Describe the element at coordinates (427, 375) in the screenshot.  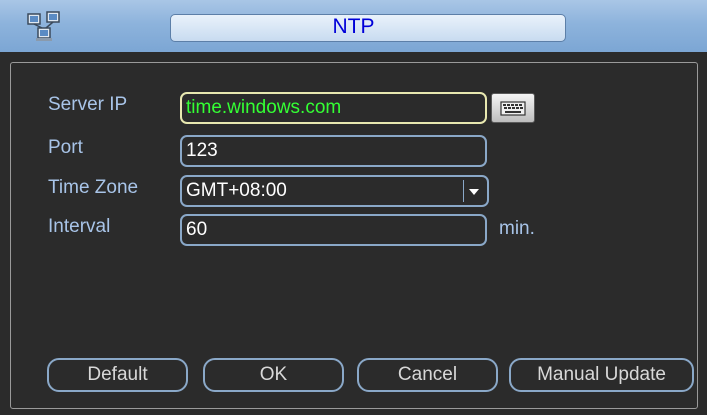
I see `cancel-button: Cancel` at that location.